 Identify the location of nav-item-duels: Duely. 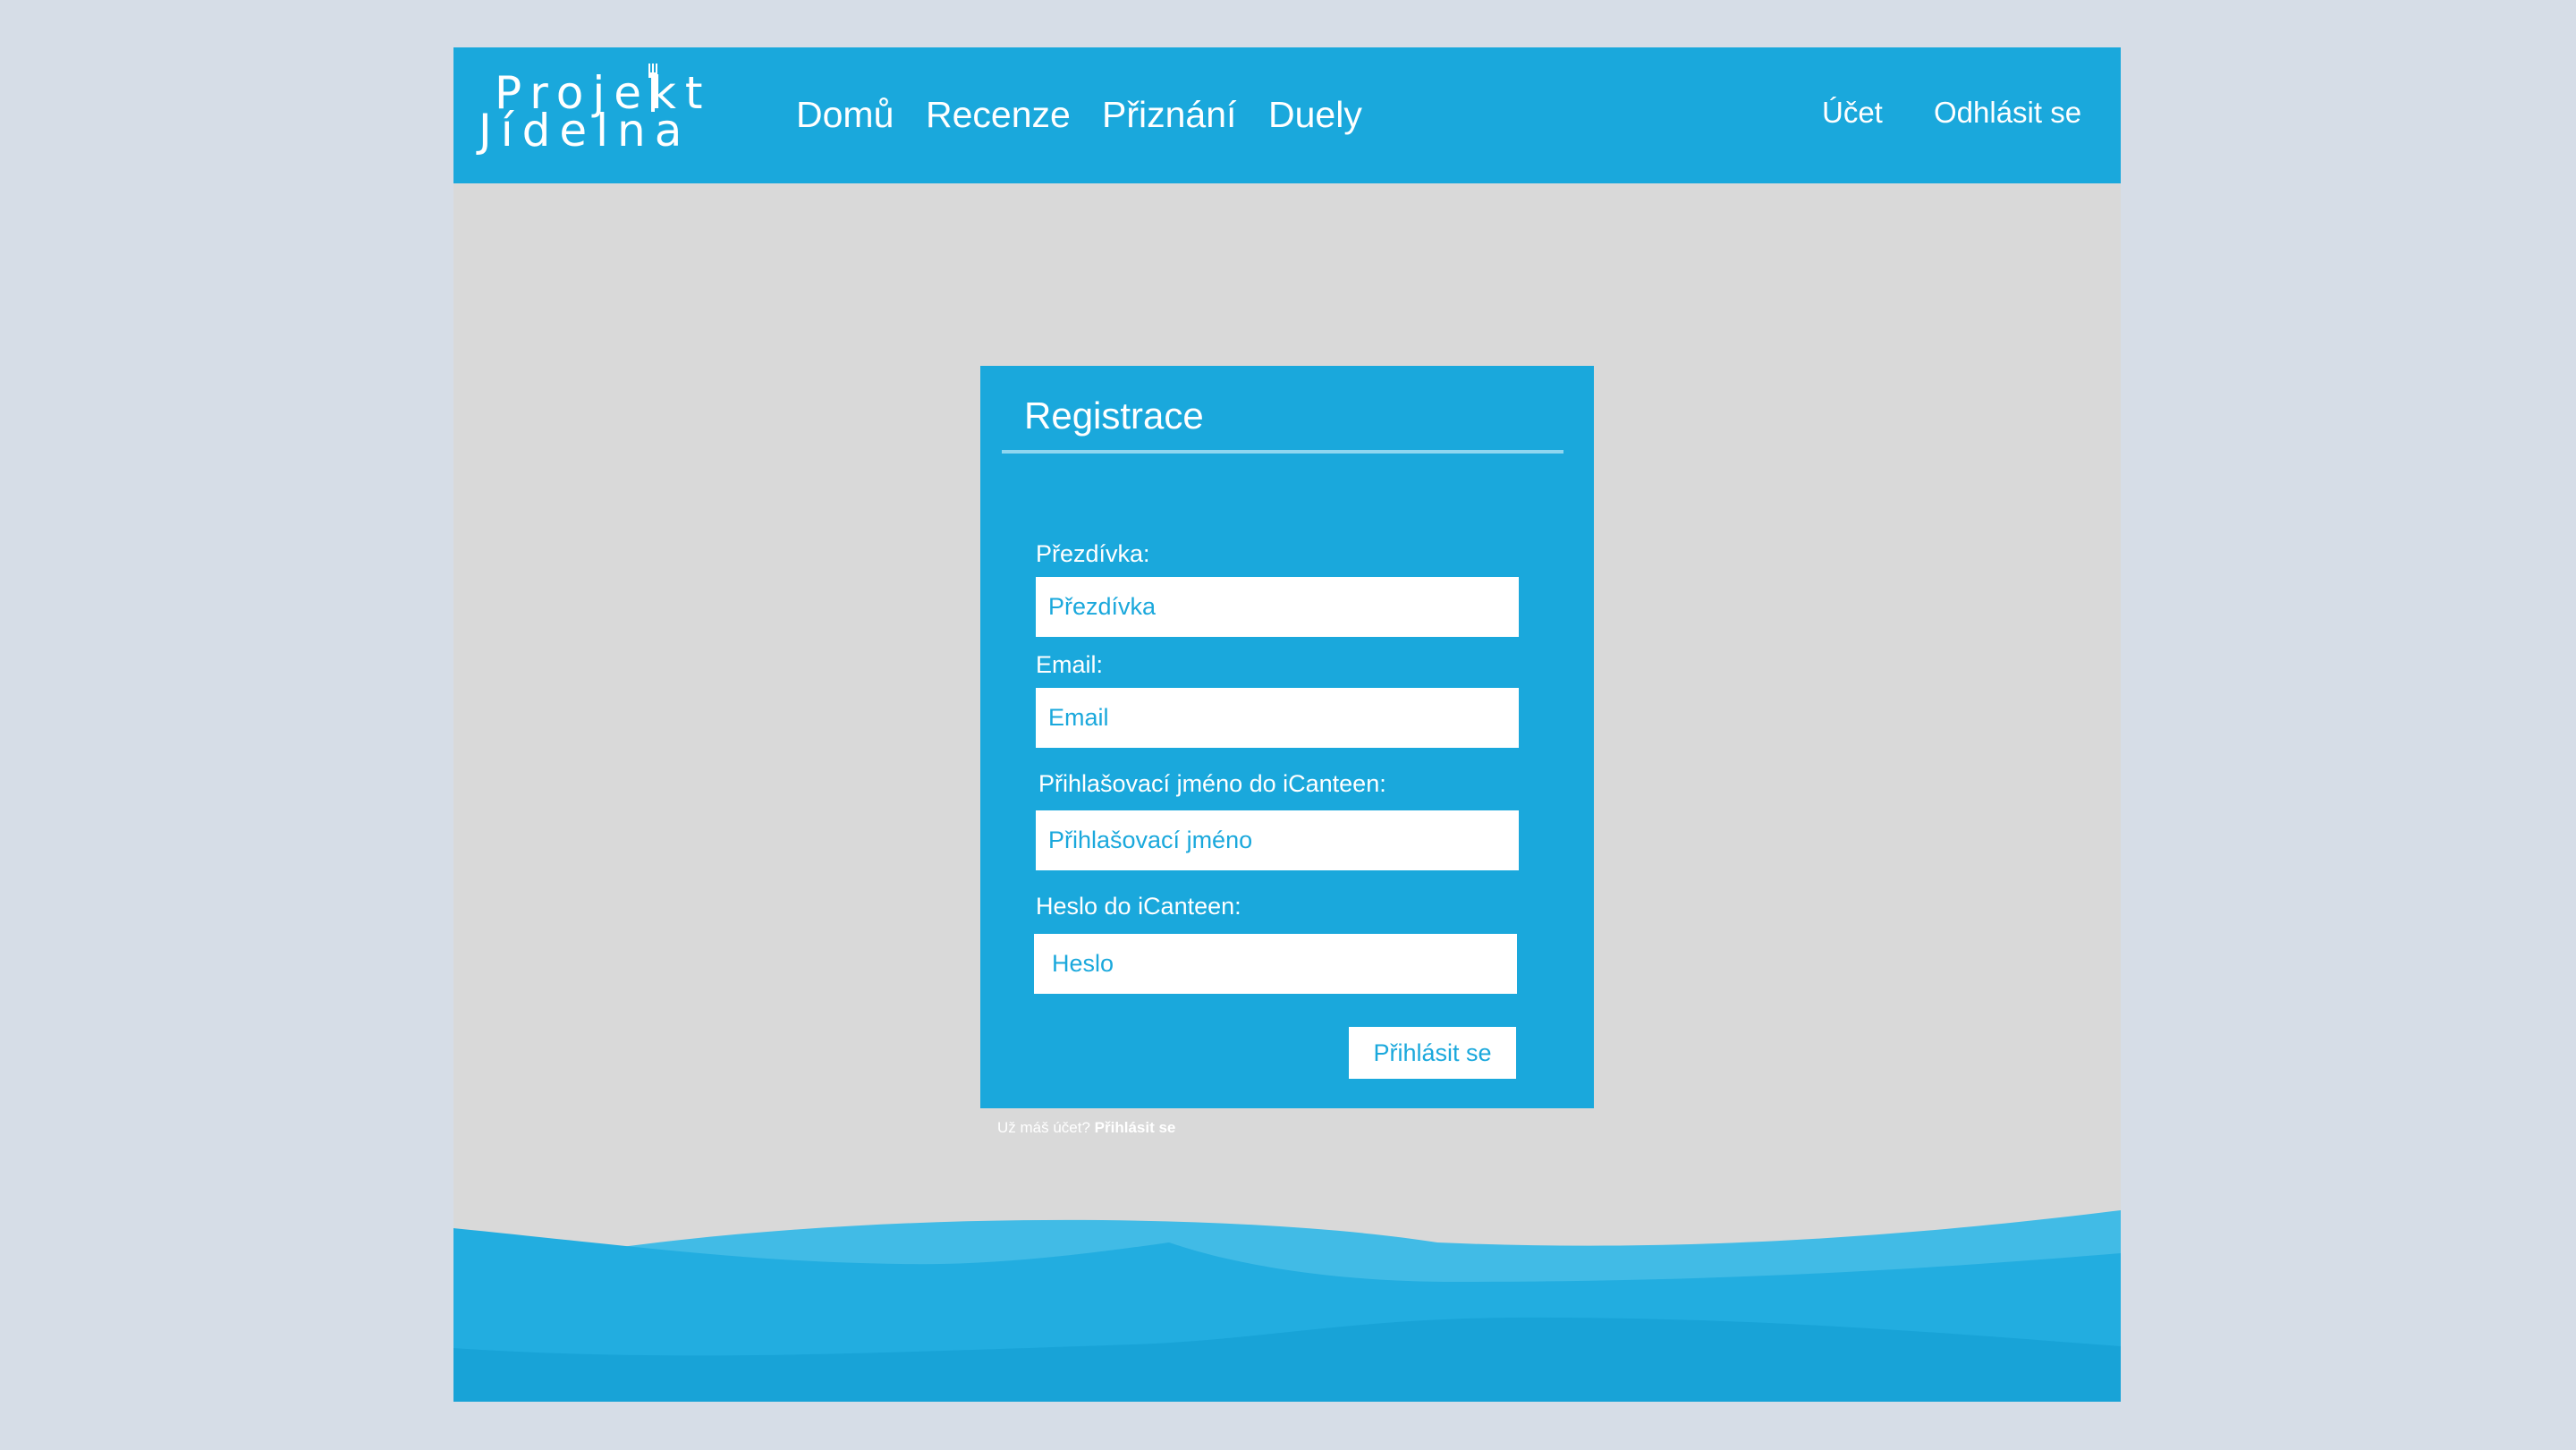
(1315, 115).